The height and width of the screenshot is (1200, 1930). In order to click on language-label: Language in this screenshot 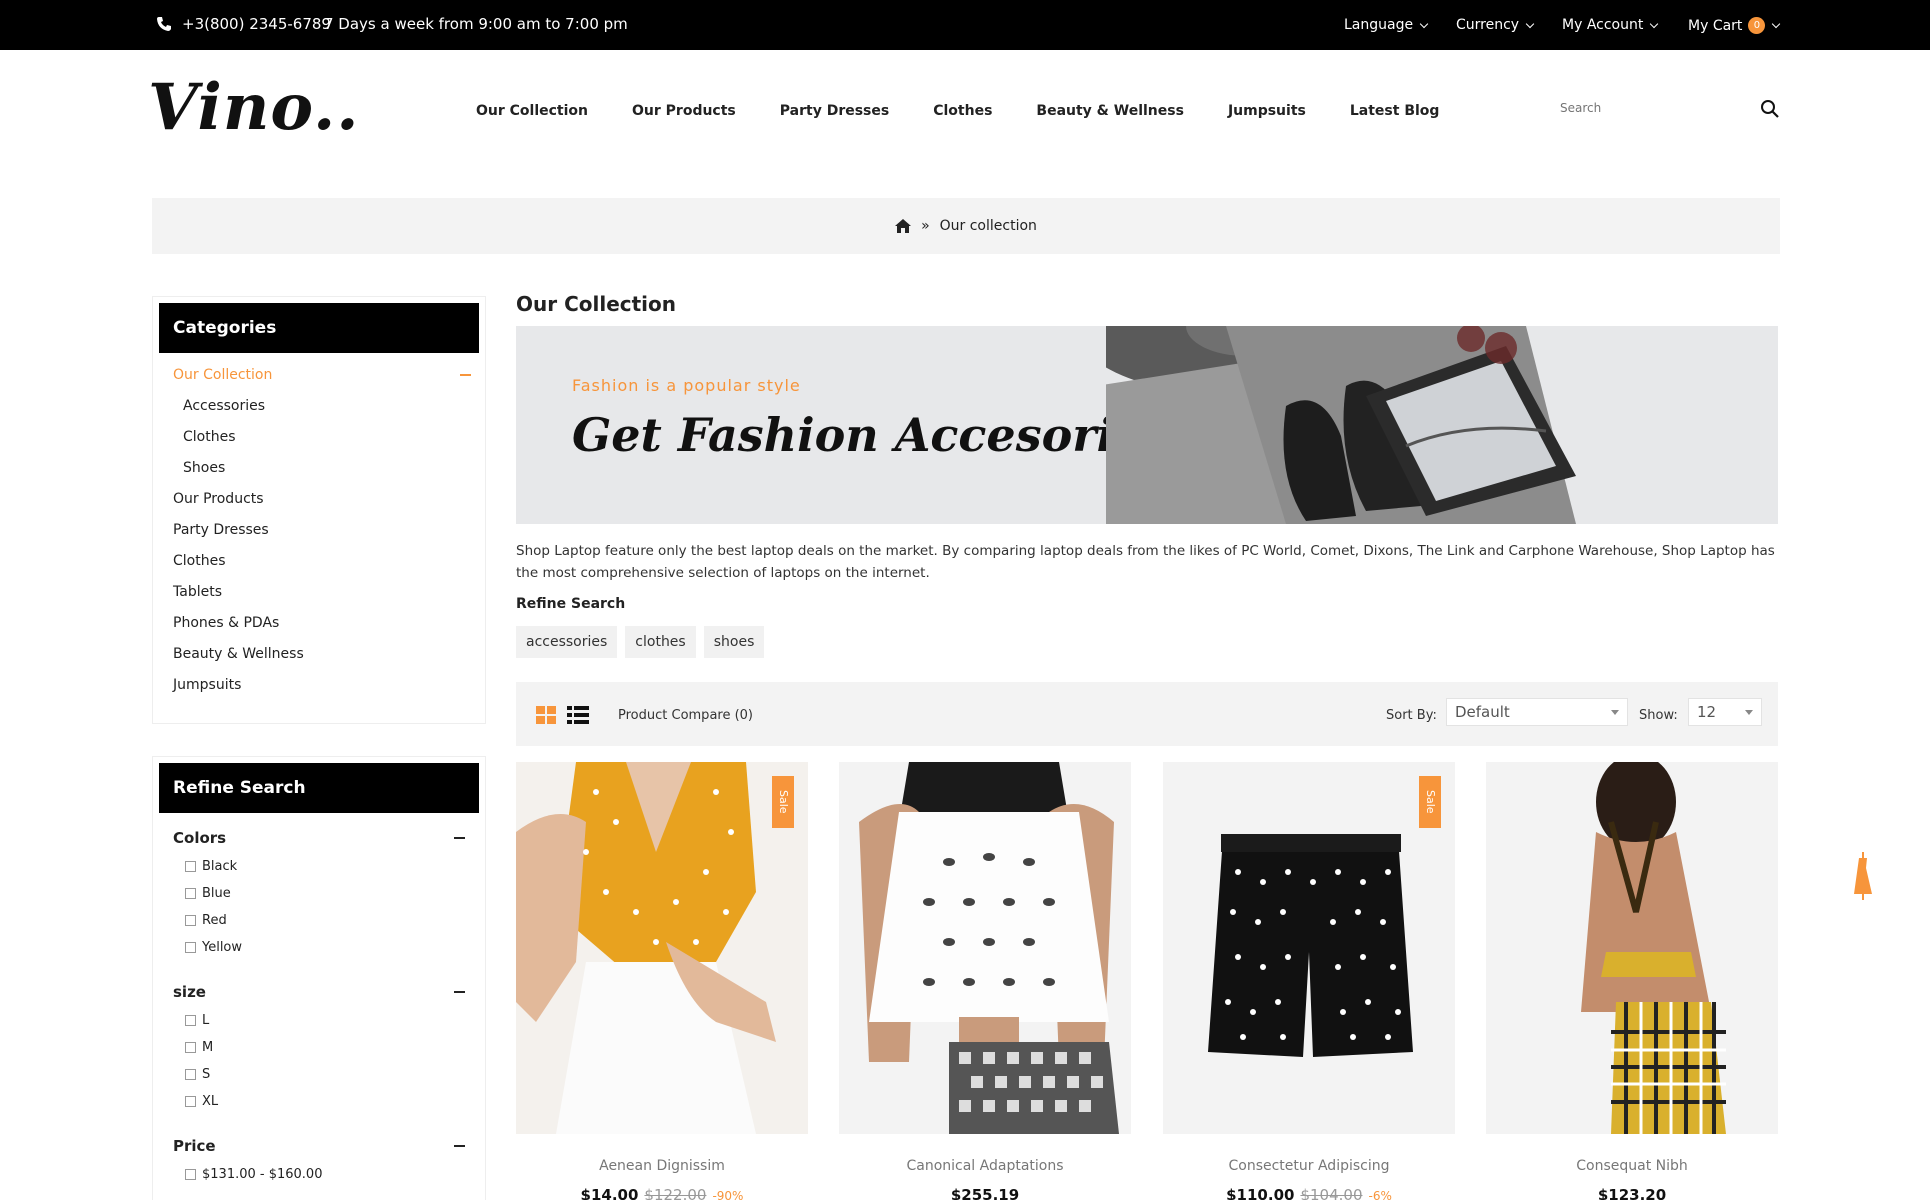, I will do `click(1379, 25)`.